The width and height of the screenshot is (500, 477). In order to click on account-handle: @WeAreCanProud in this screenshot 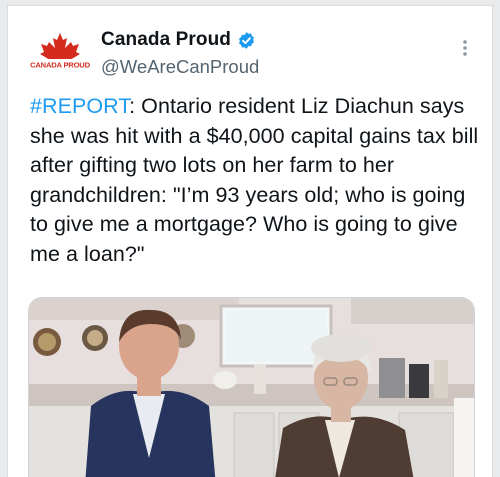, I will do `click(180, 67)`.